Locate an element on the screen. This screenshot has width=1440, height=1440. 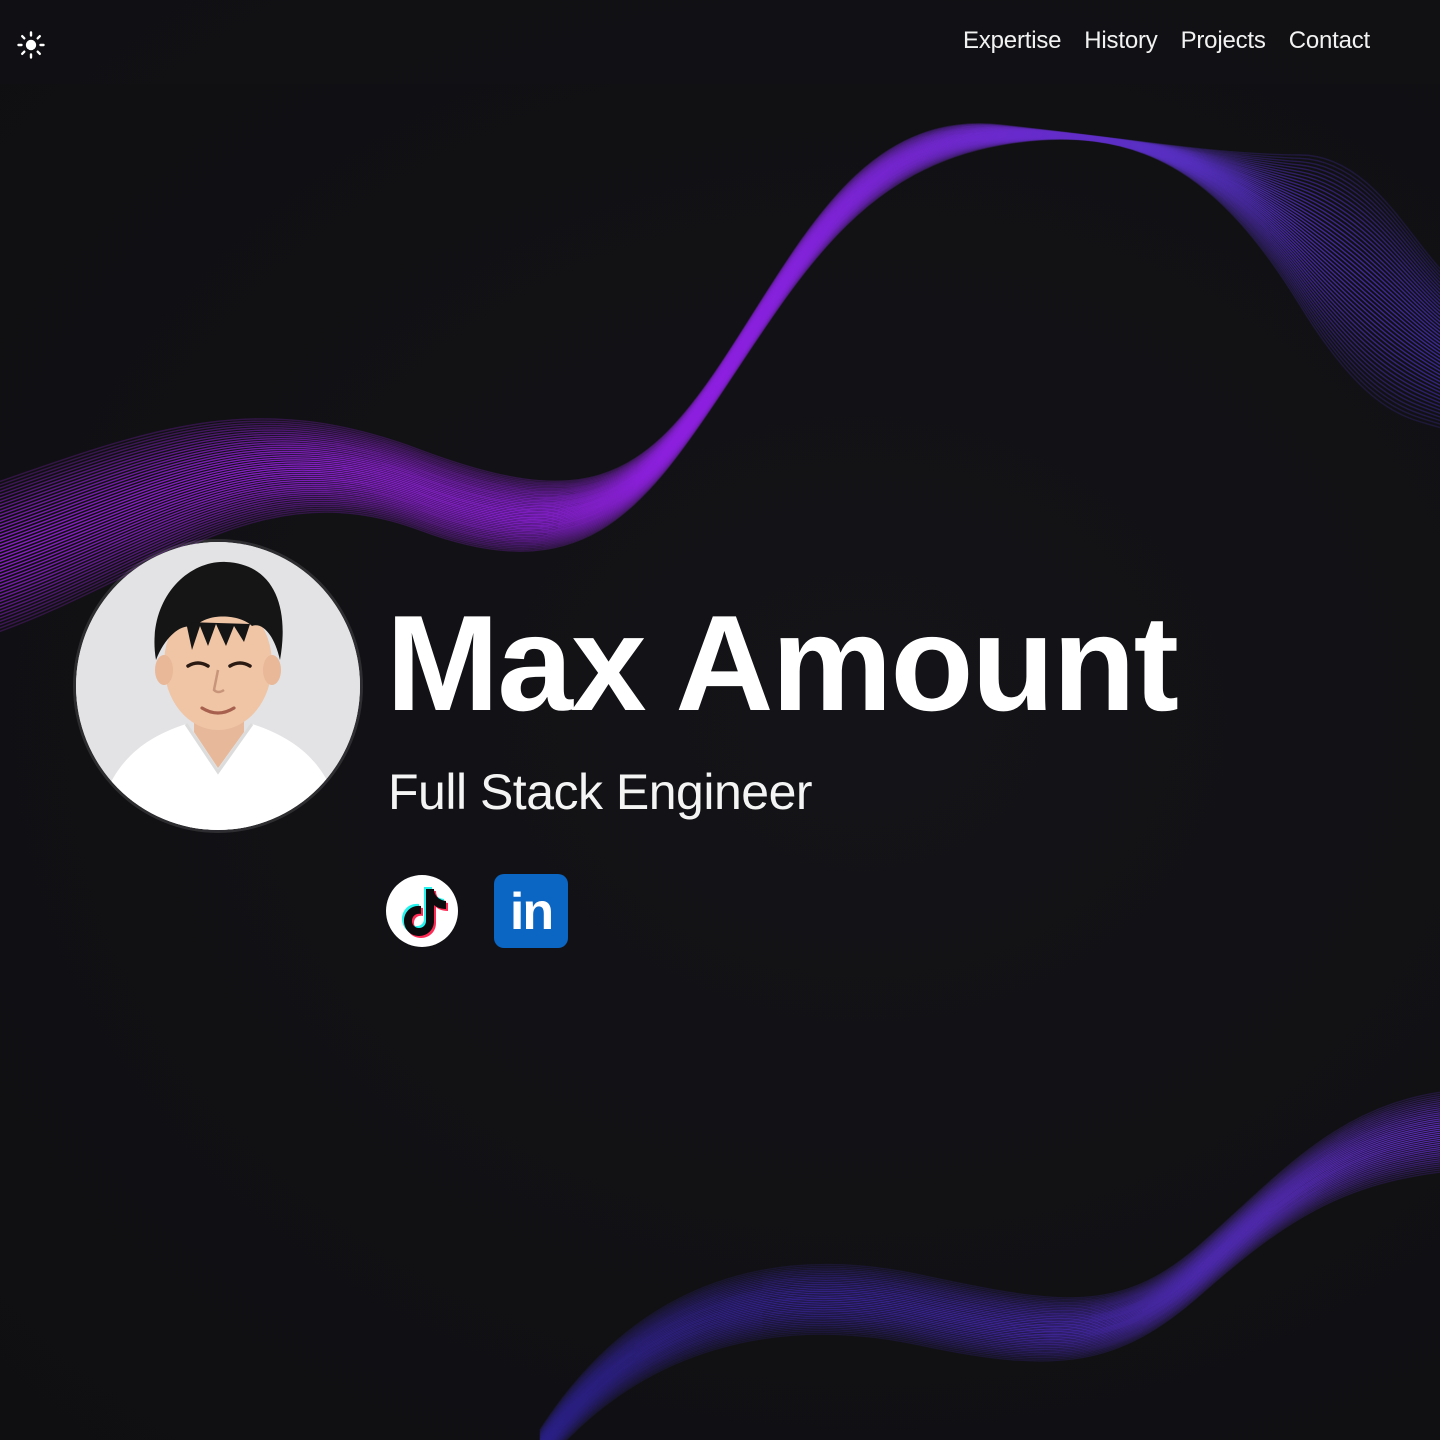
nav-link-contact: Contact is located at coordinates (1330, 41).